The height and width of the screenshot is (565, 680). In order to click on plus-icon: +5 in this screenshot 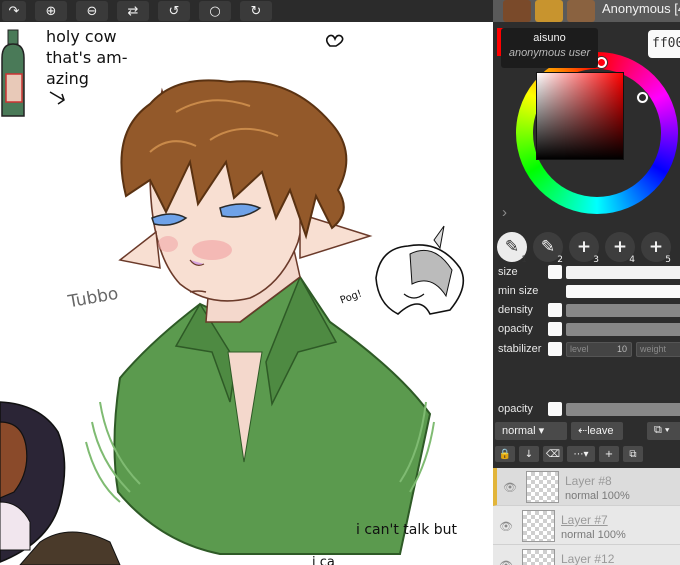, I will do `click(656, 248)`.